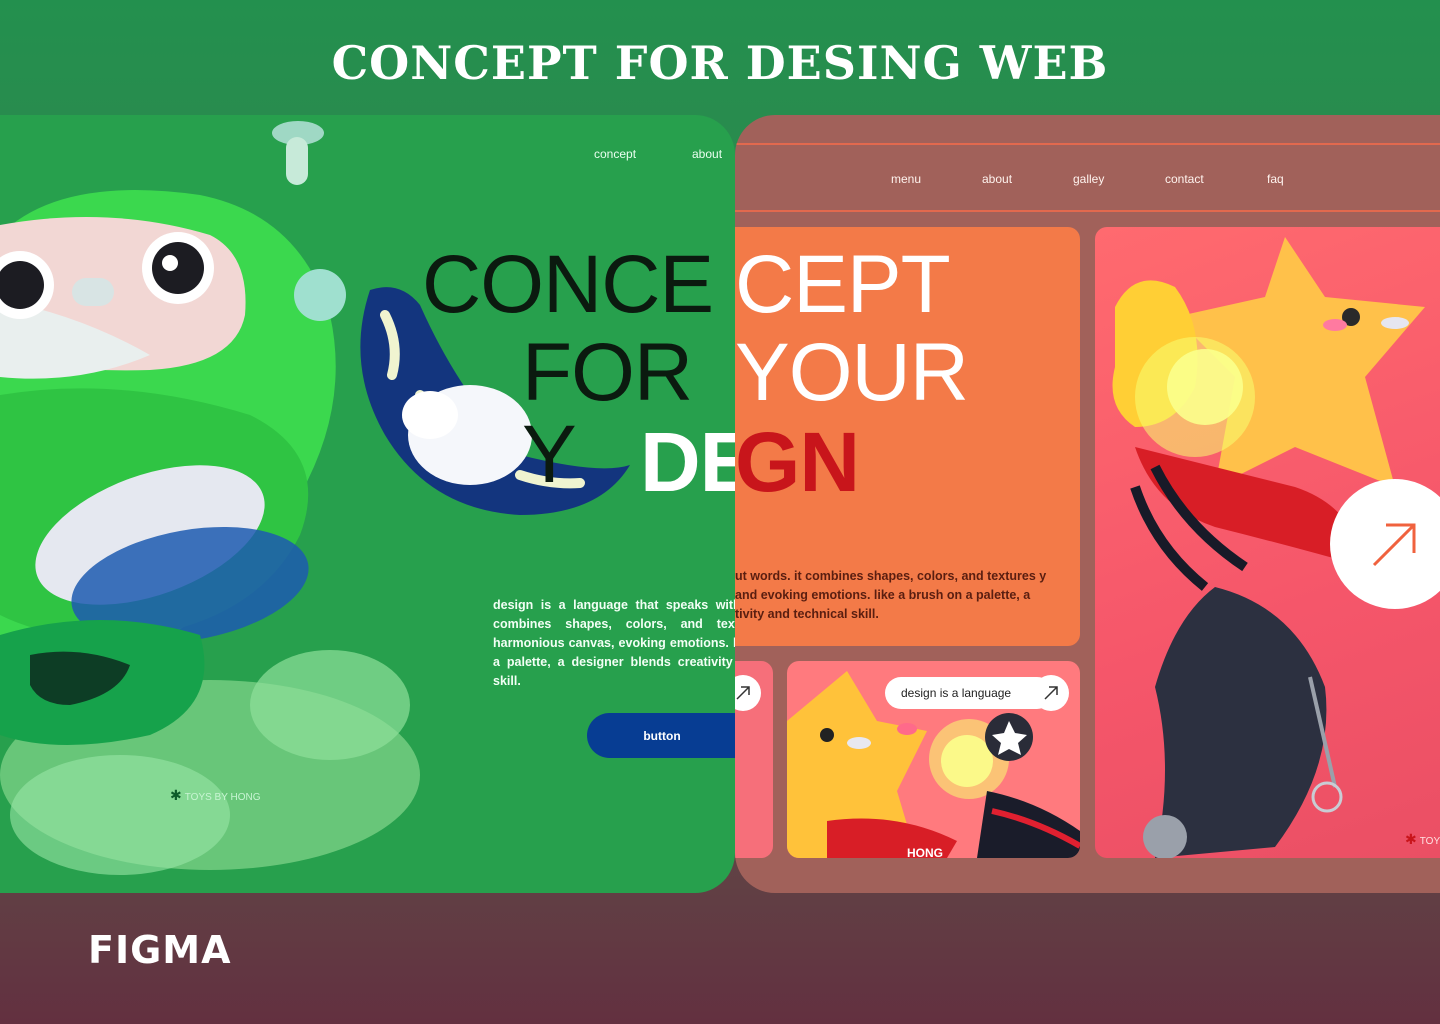  Describe the element at coordinates (568, 284) in the screenshot. I see `hero-line-1: CONCE` at that location.